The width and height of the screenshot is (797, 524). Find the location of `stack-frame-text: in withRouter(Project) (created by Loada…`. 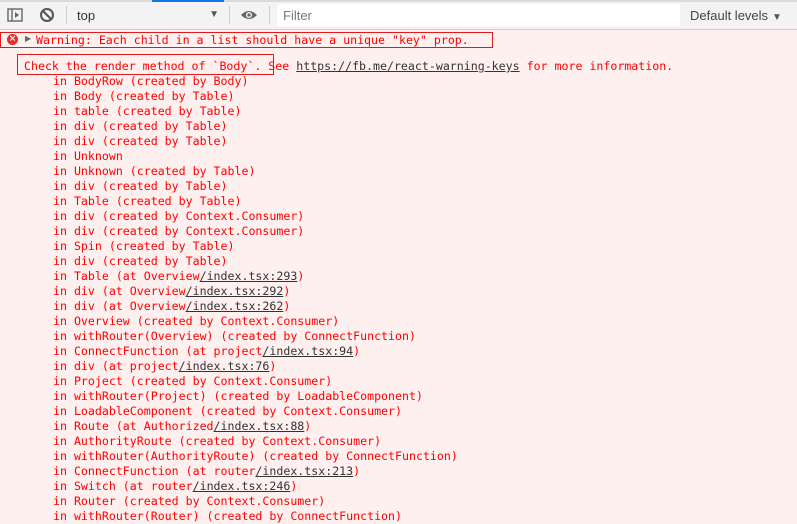

stack-frame-text: in withRouter(Project) (created by Loada… is located at coordinates (238, 396).